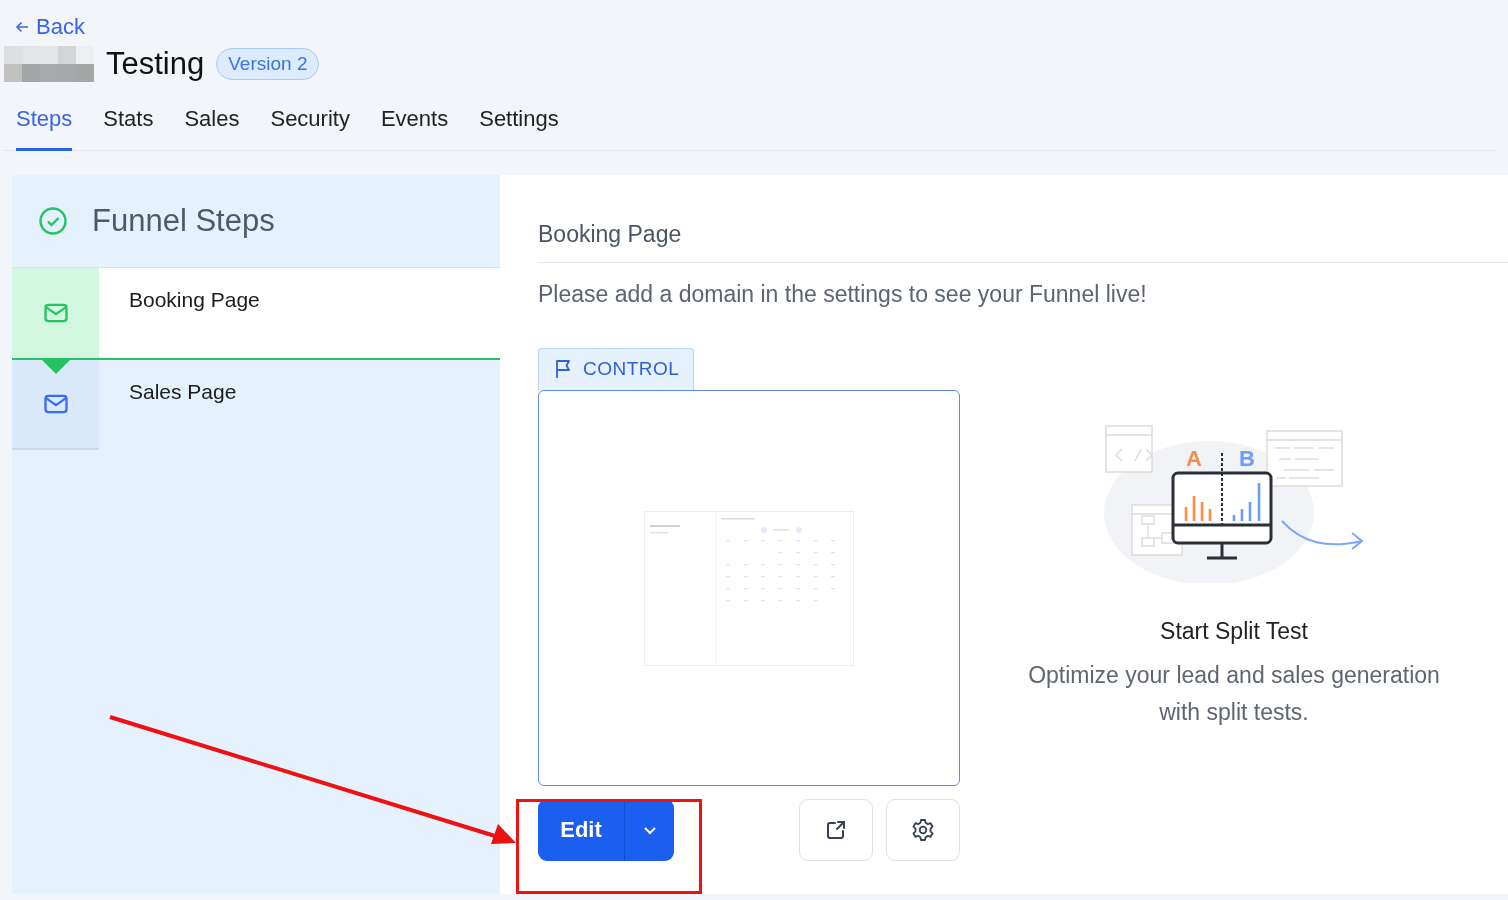 The width and height of the screenshot is (1508, 900). Describe the element at coordinates (1234, 694) in the screenshot. I see `split-test-description: Optimize your lead and sales generation with split tests.` at that location.